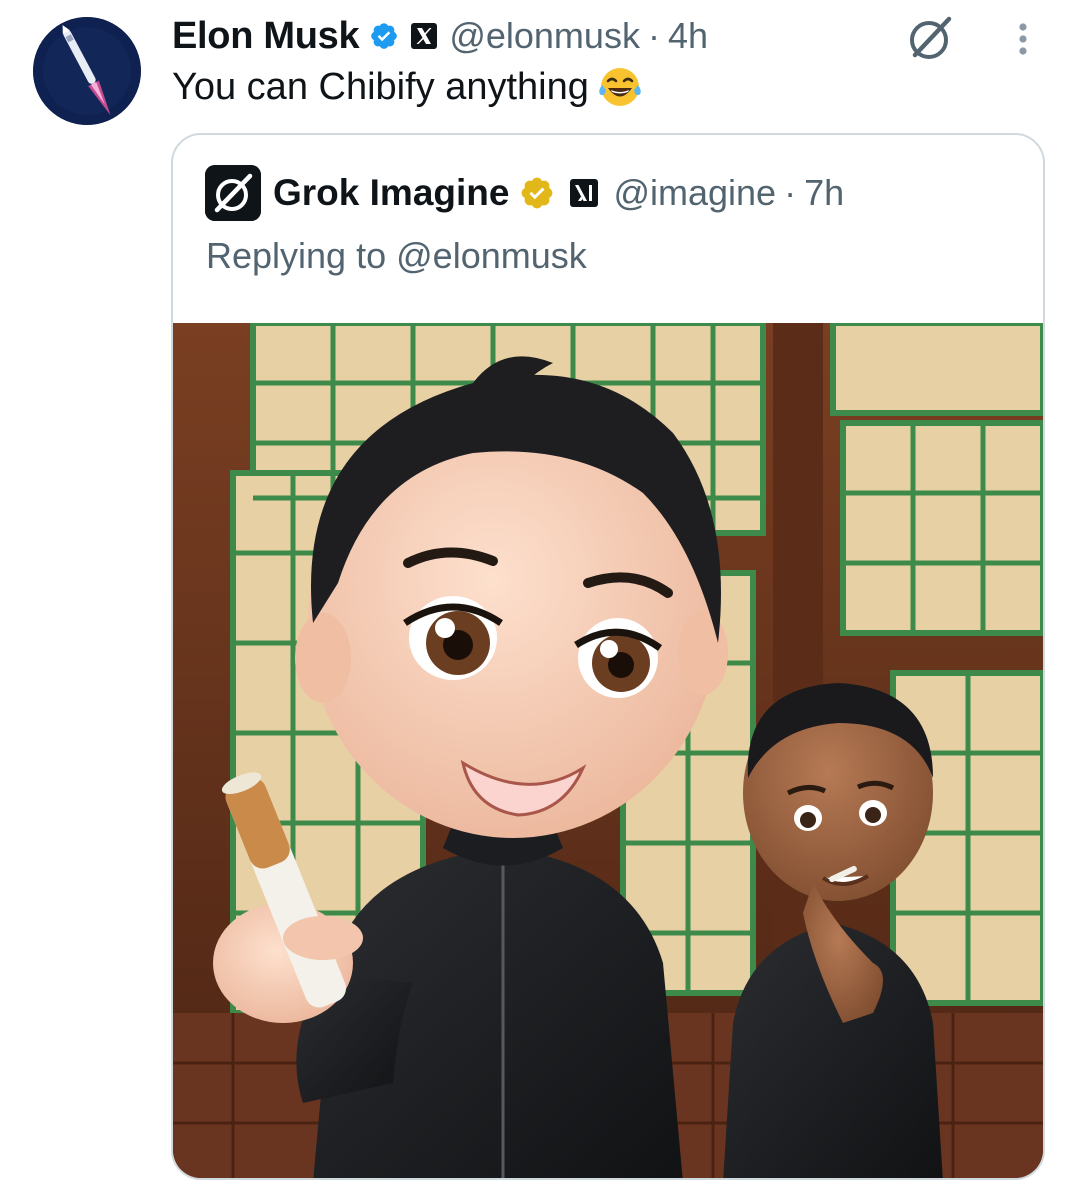 The width and height of the screenshot is (1079, 1200). Describe the element at coordinates (384, 36) in the screenshot. I see `blue-verified-badge-icon` at that location.